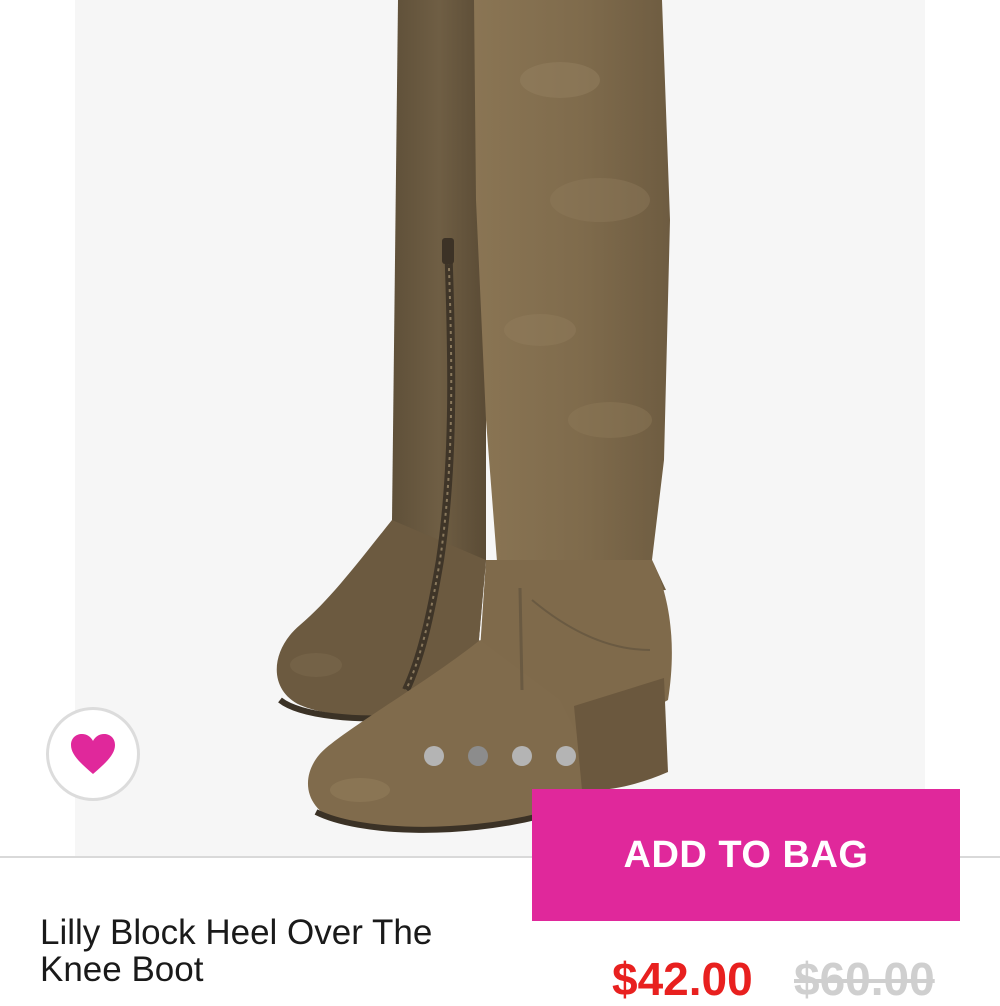 The height and width of the screenshot is (1006, 1000). I want to click on product-title: Lilly Block Heel Over The Knee Boot, so click(236, 951).